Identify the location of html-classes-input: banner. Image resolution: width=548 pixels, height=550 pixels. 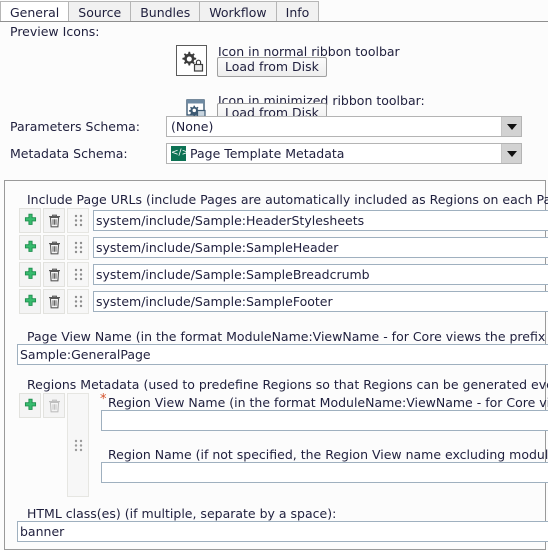
(282, 531).